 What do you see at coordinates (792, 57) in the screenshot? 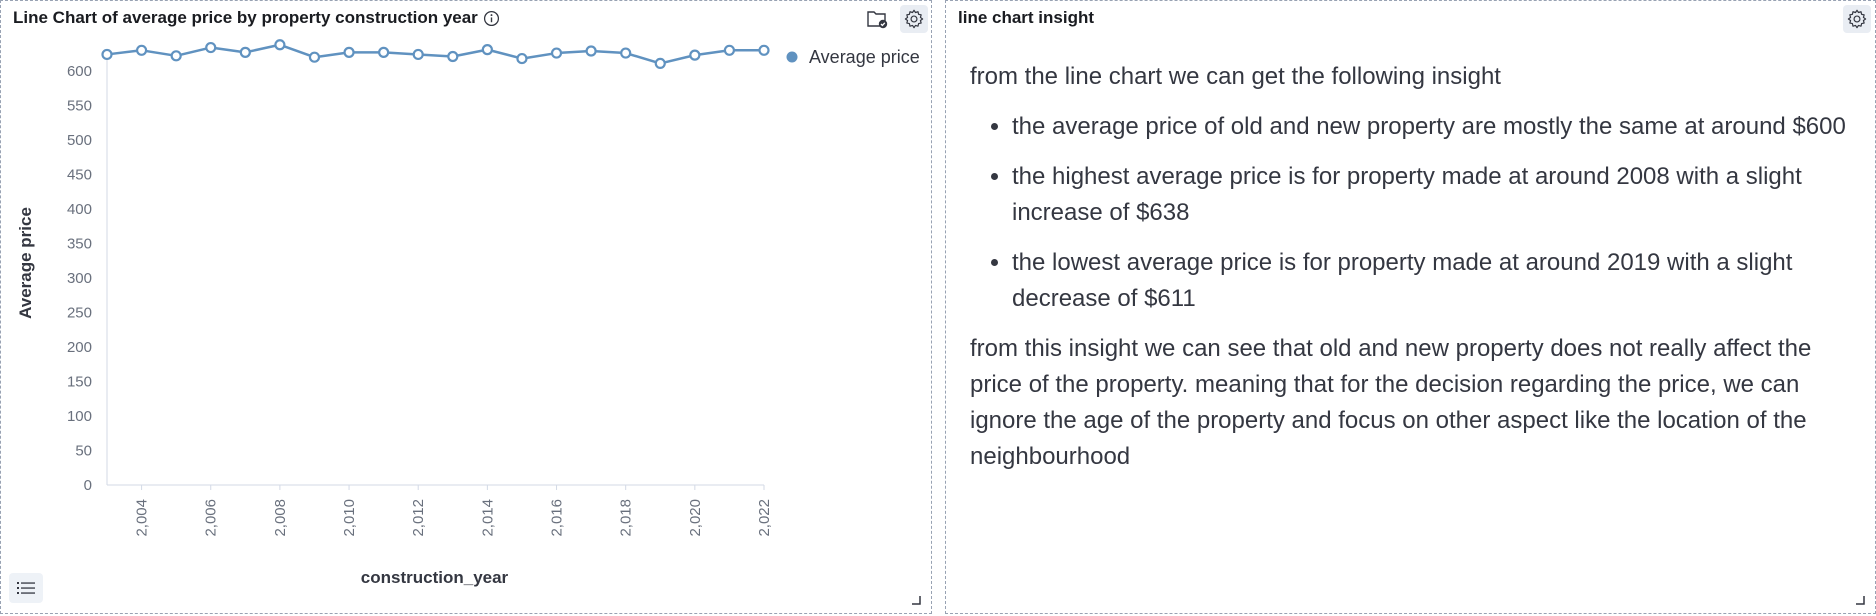
I see `legend-swatch` at bounding box center [792, 57].